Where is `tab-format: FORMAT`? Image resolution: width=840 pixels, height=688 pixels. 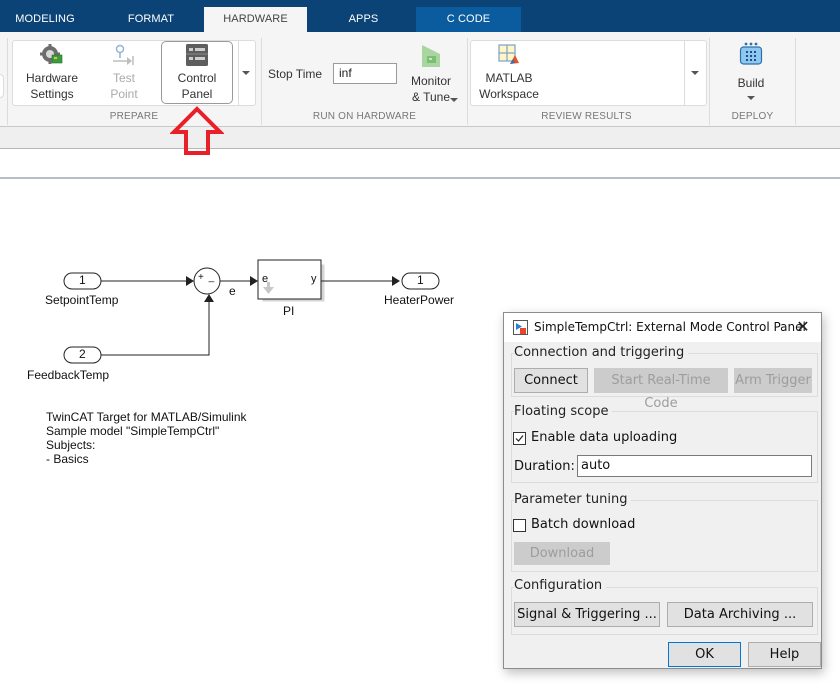 tab-format: FORMAT is located at coordinates (151, 19).